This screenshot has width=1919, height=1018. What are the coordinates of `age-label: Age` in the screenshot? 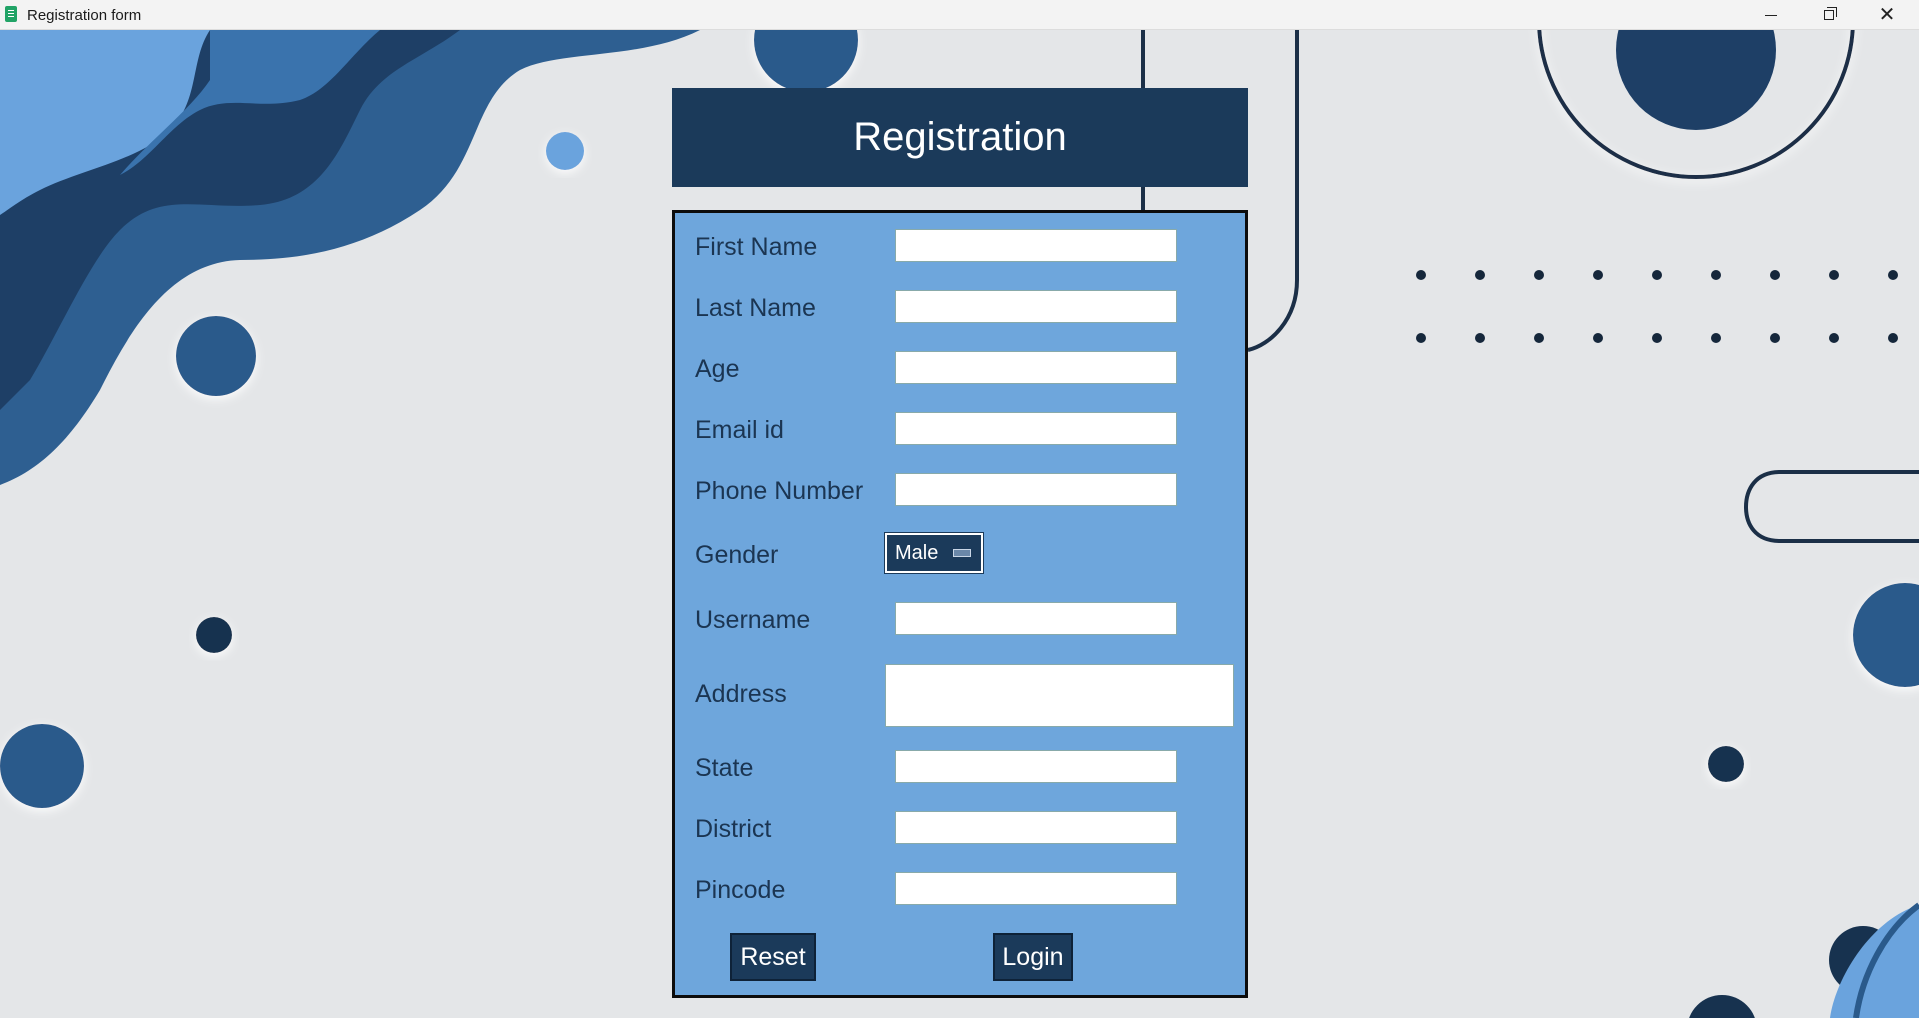 It's located at (717, 369).